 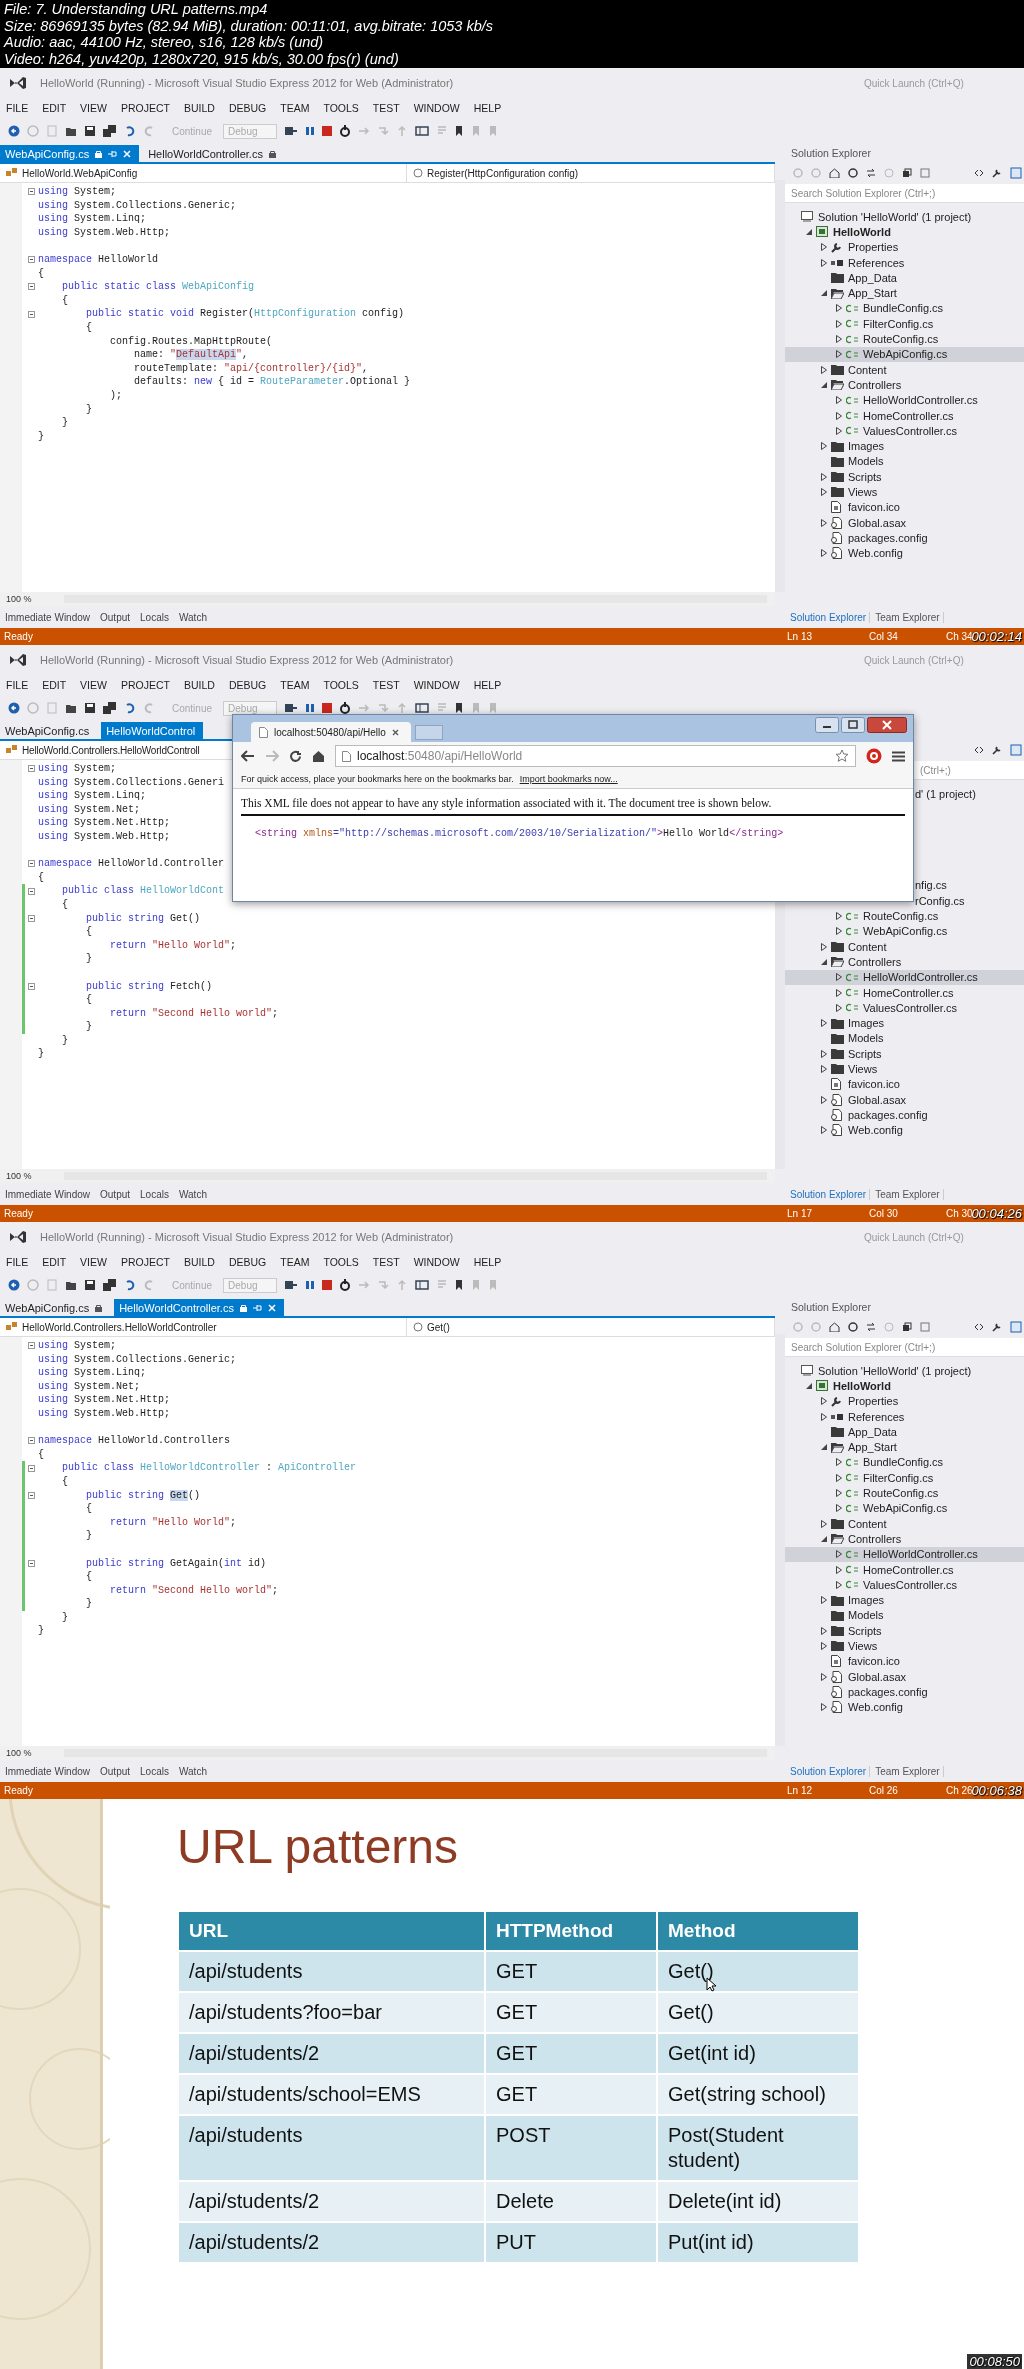 I want to click on document-tab: HelloWorldController.cs, so click(x=199, y=1307).